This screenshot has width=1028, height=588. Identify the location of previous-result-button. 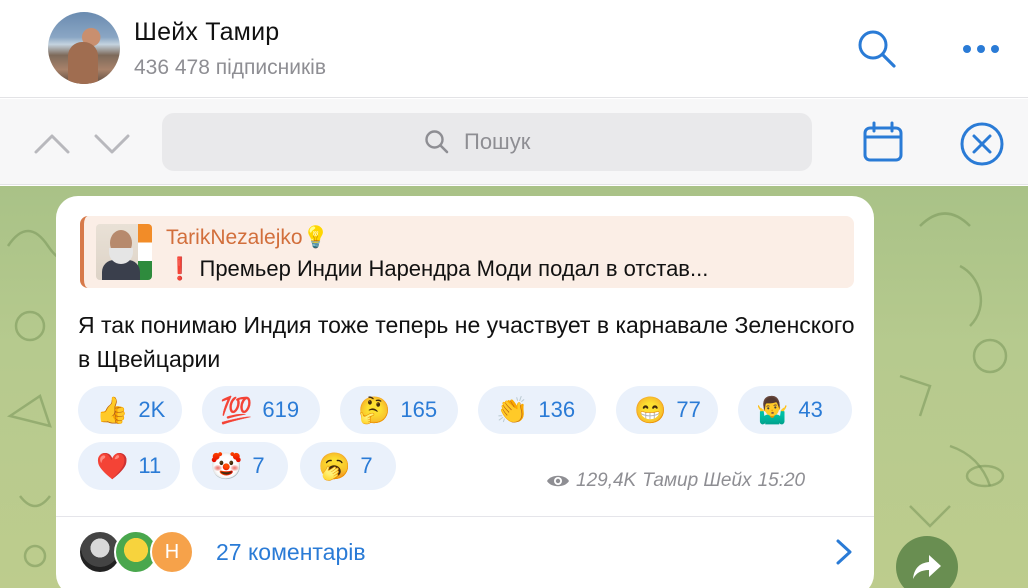
(52, 144).